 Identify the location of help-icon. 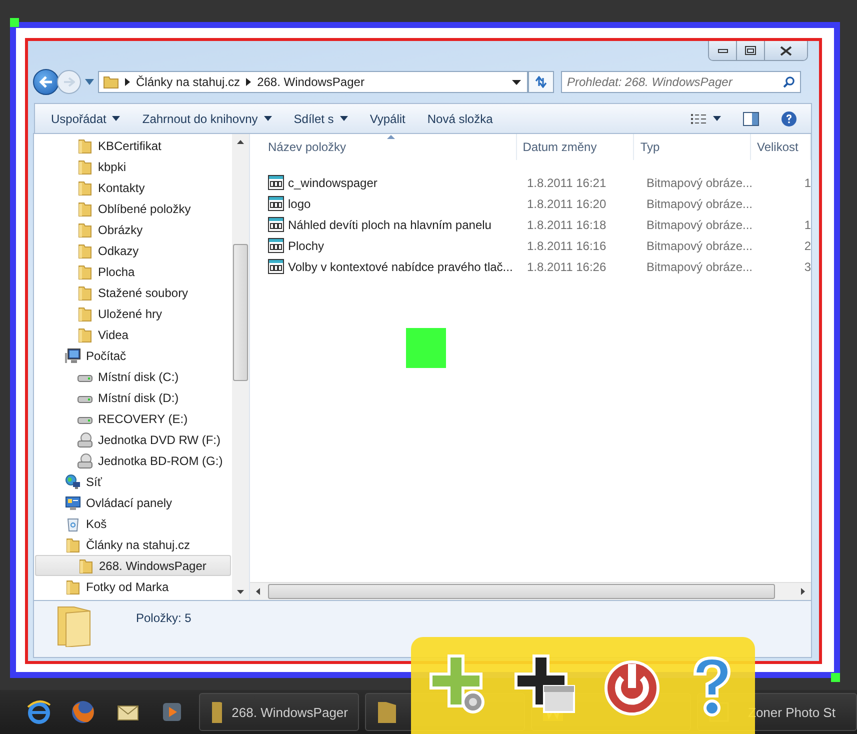
(789, 118).